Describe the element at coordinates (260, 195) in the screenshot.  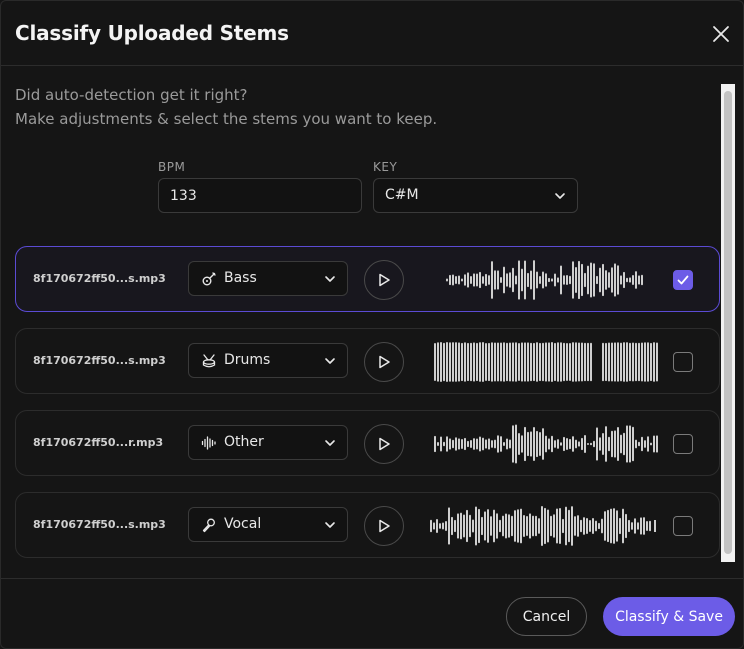
I see `bpm-input` at that location.